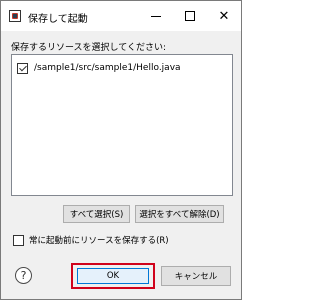 This screenshot has width=320, height=300. What do you see at coordinates (107, 68) in the screenshot?
I see `resource-label: /sample1/src/sample1/Hello.java` at bounding box center [107, 68].